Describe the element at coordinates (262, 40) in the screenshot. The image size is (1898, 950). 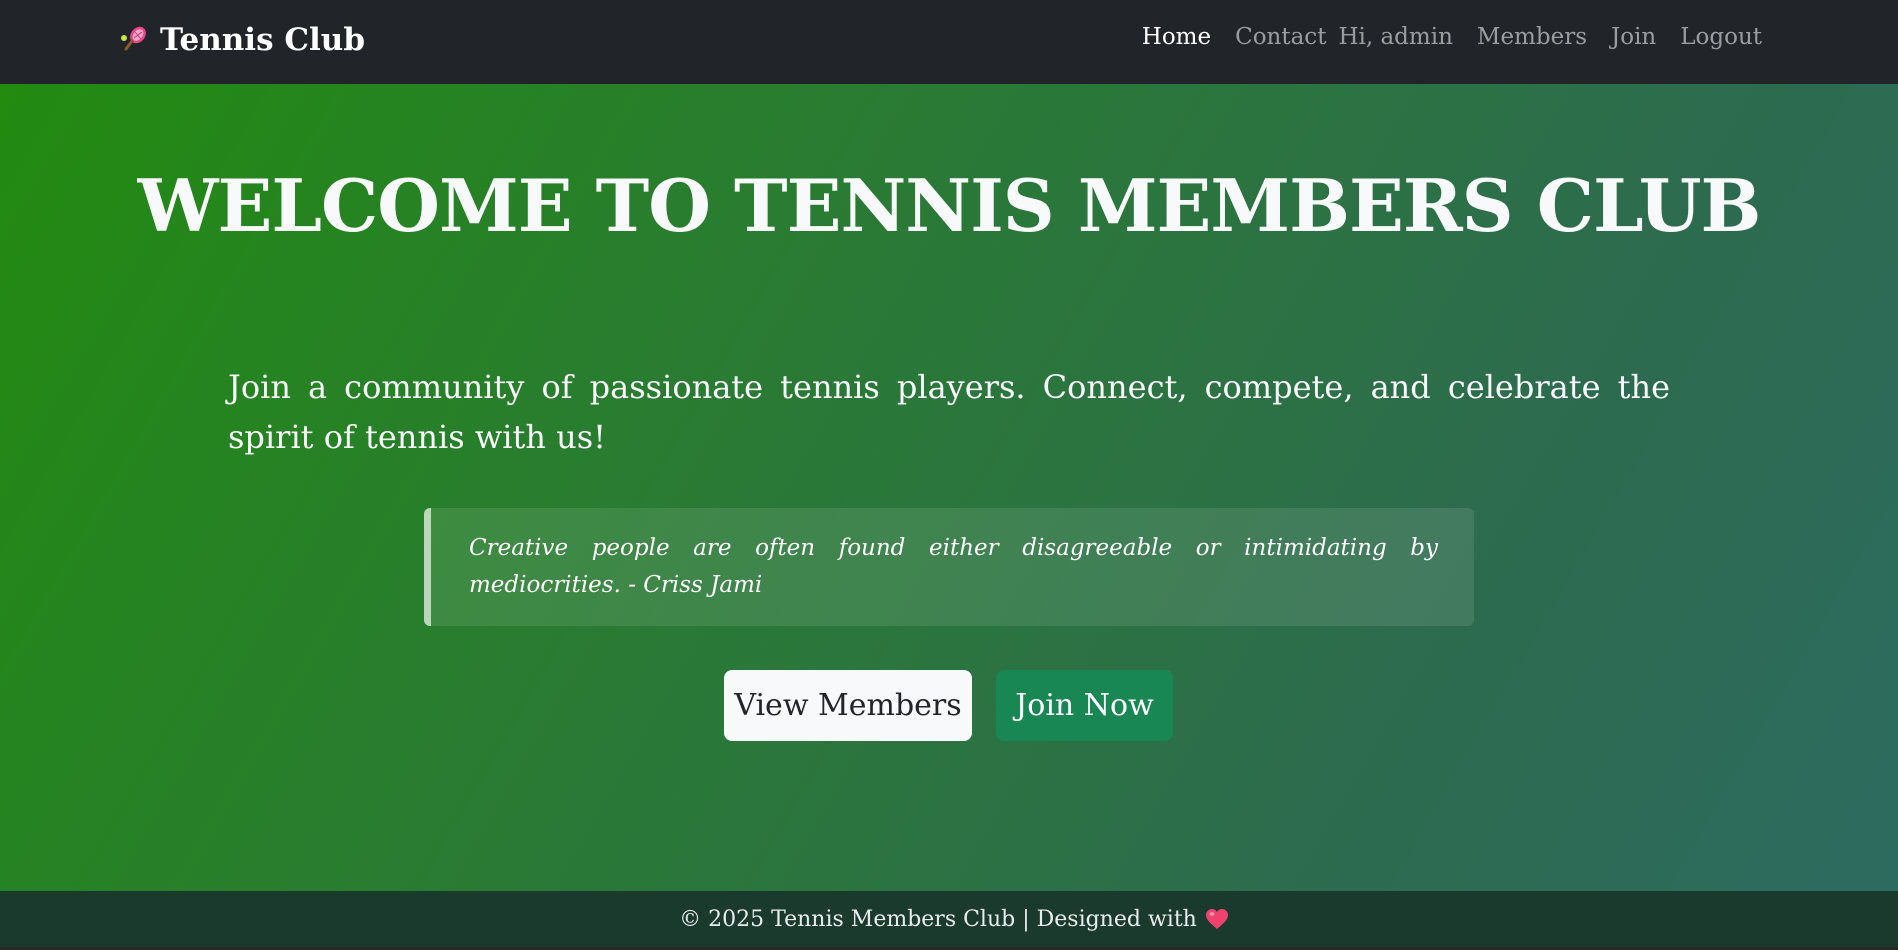
I see `brand-name: Tennis Club` at that location.